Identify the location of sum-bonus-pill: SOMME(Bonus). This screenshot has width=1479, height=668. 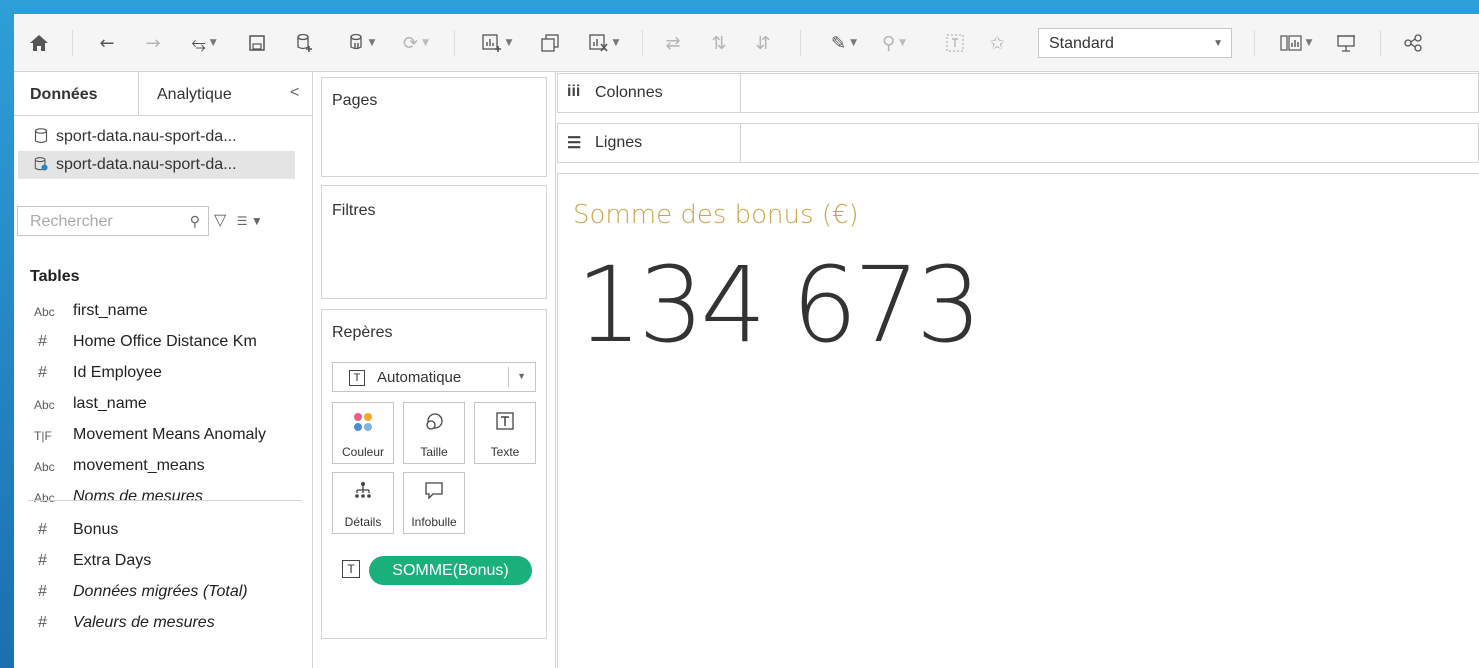
(450, 570).